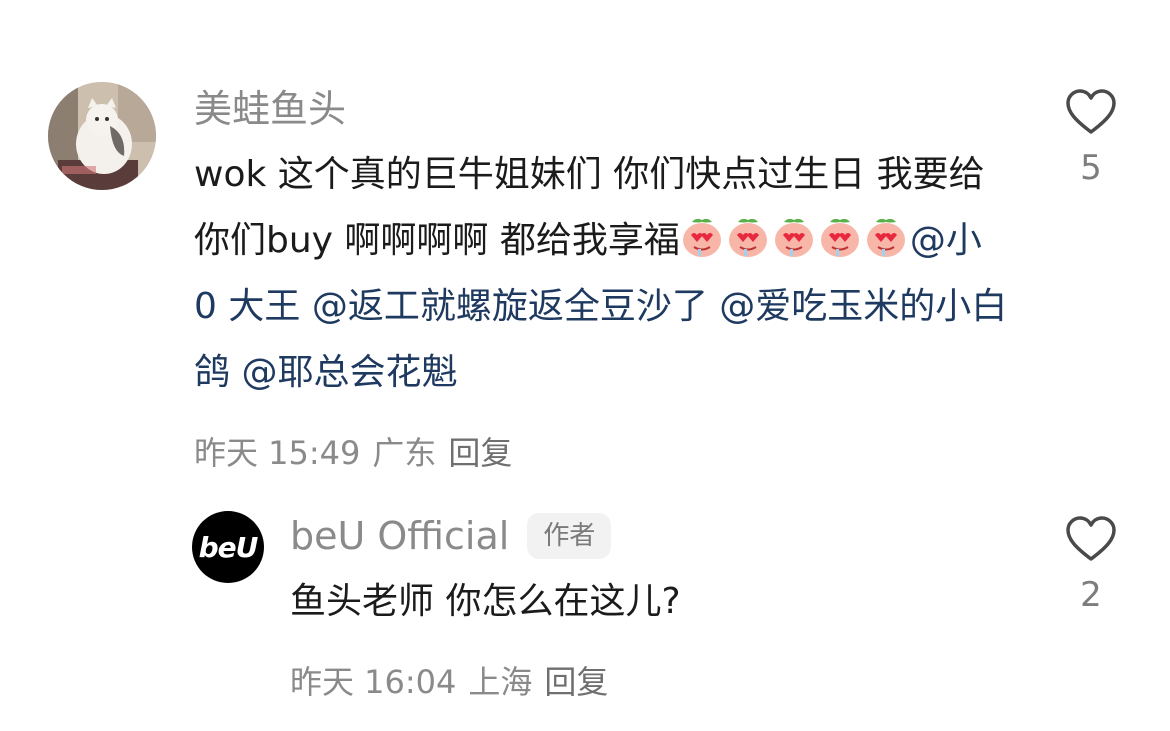 The width and height of the screenshot is (1170, 731). I want to click on cat-avatar-image, so click(102, 136).